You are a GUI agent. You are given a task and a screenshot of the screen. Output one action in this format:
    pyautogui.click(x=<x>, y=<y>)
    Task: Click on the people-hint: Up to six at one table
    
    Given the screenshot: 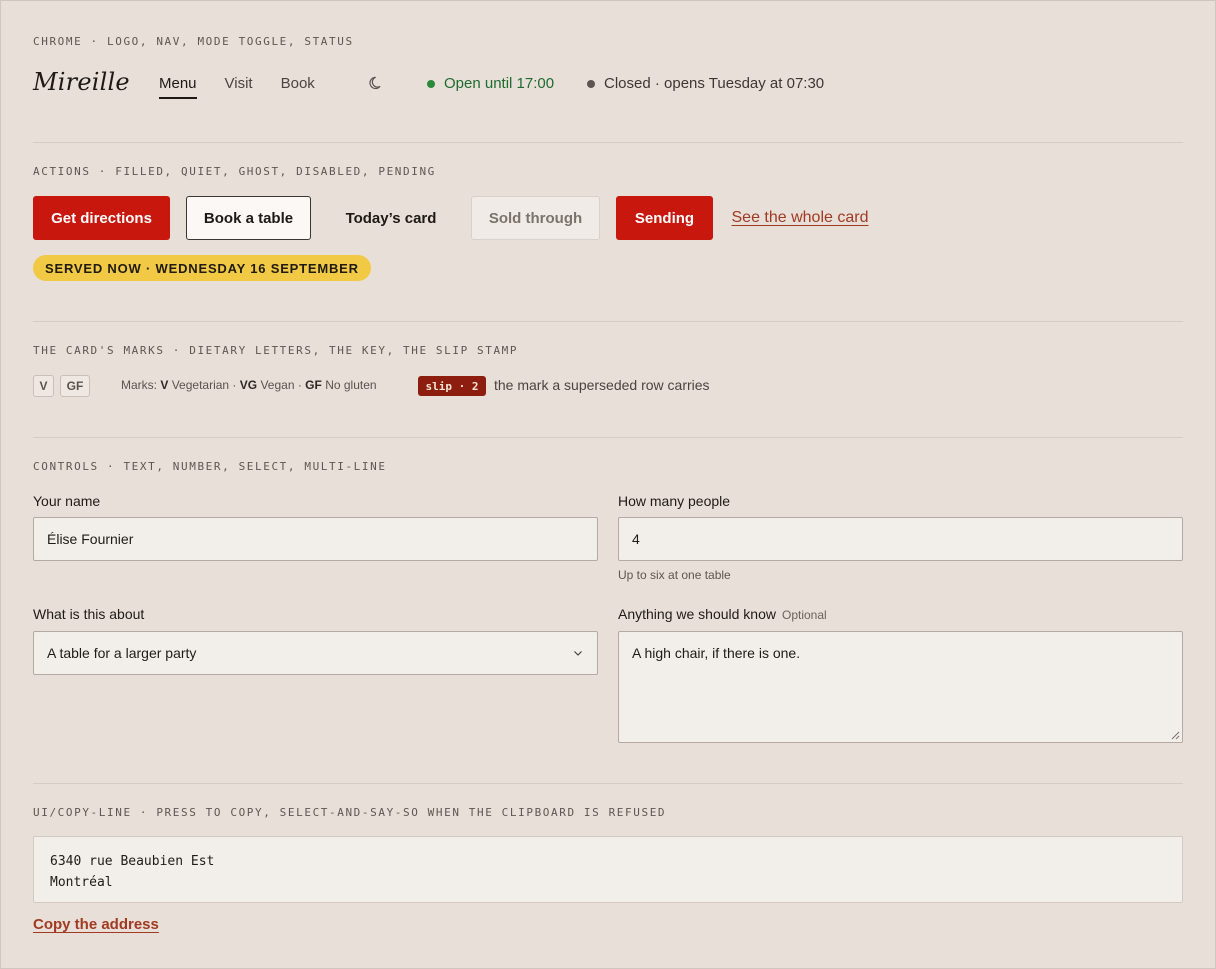 What is the action you would take?
    pyautogui.click(x=674, y=575)
    